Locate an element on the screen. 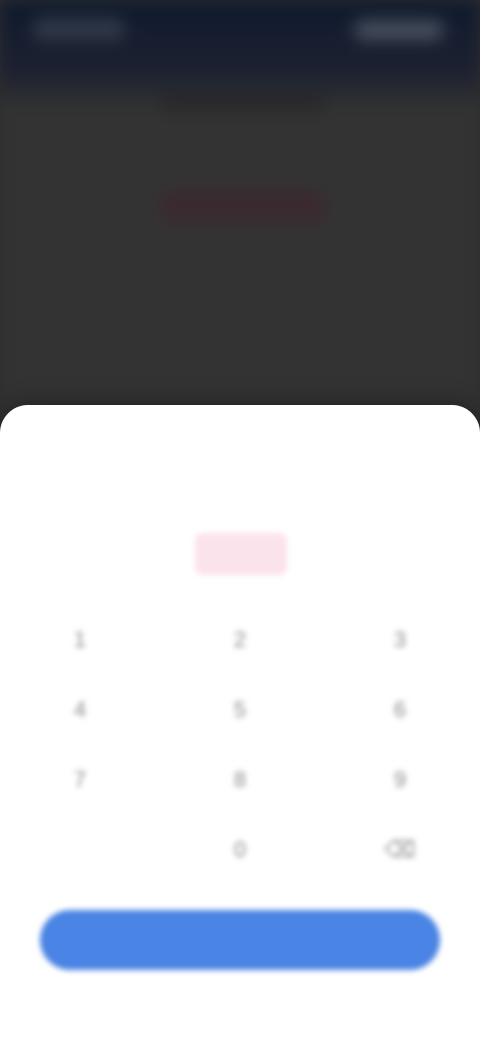 This screenshot has width=480, height=1040. top-bar is located at coordinates (240, 32).